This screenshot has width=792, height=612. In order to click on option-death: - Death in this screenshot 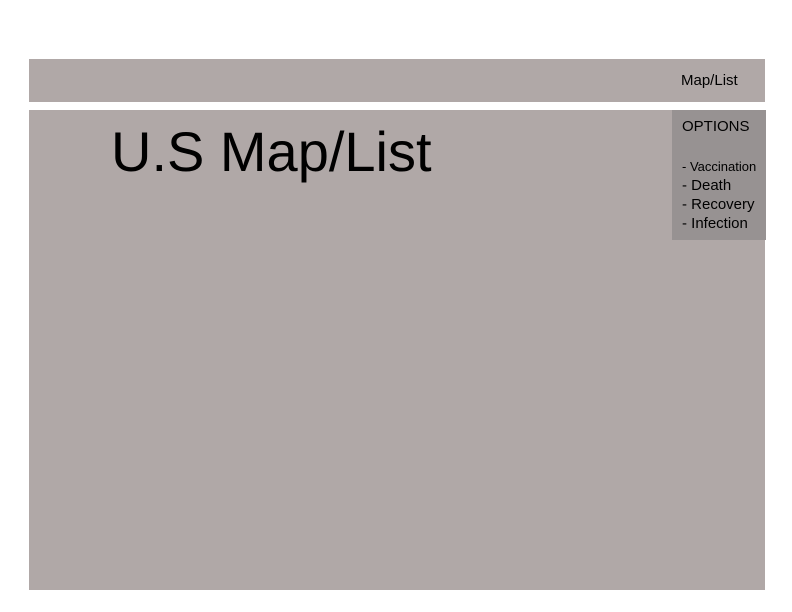, I will do `click(719, 185)`.